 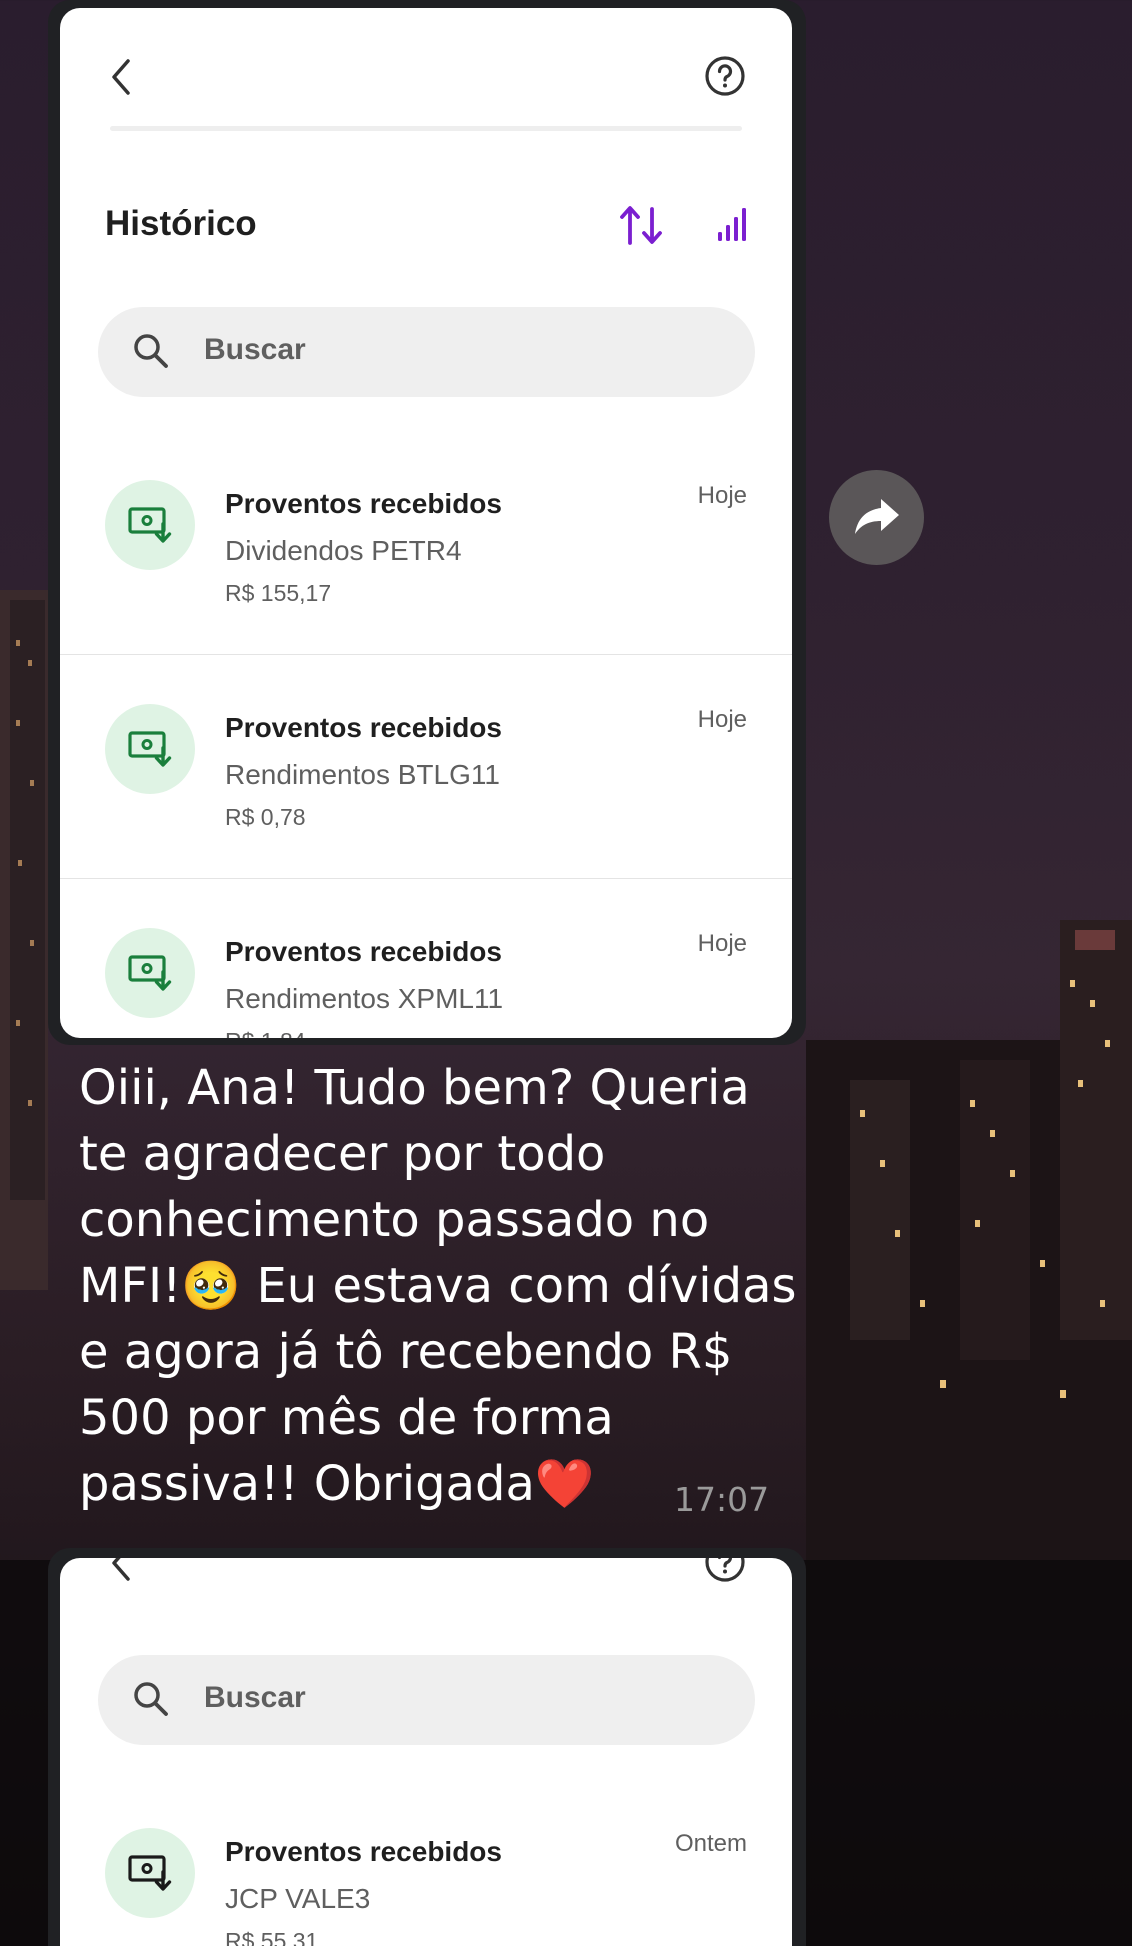 What do you see at coordinates (733, 226) in the screenshot?
I see `chart-icon` at bounding box center [733, 226].